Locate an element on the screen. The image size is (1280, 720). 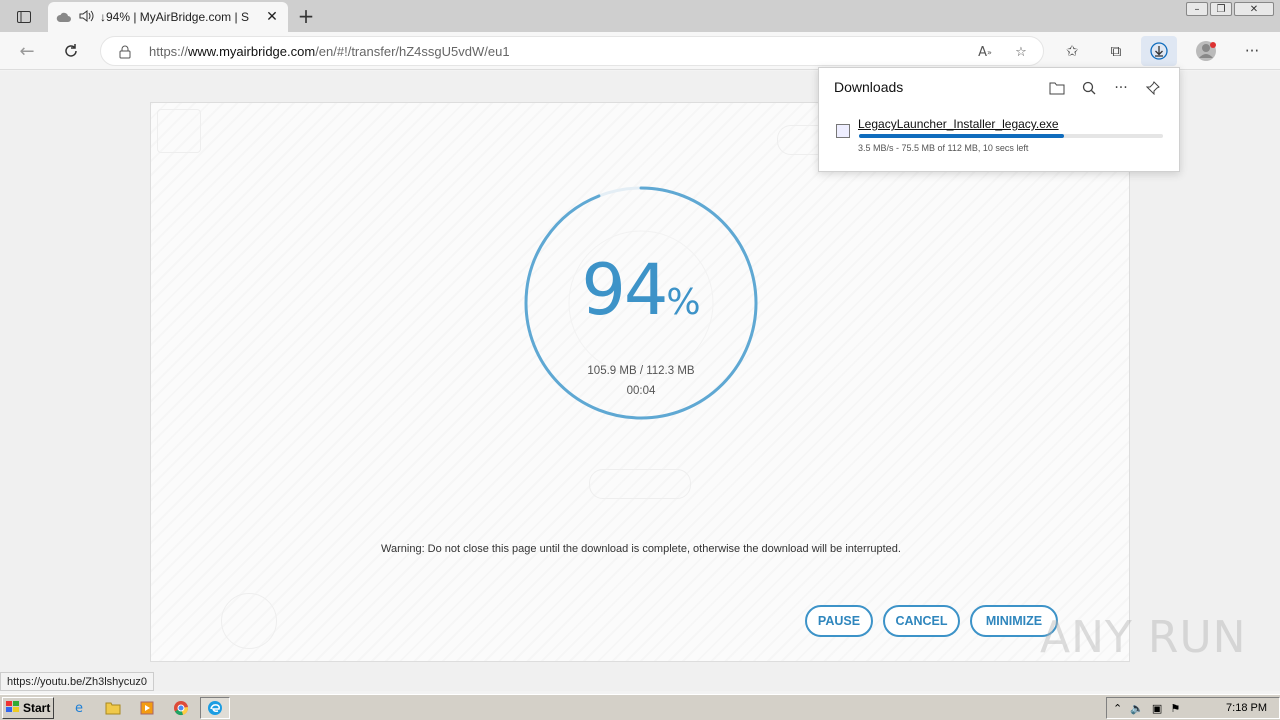
favorites-icon: ✩ is located at coordinates (1072, 51).